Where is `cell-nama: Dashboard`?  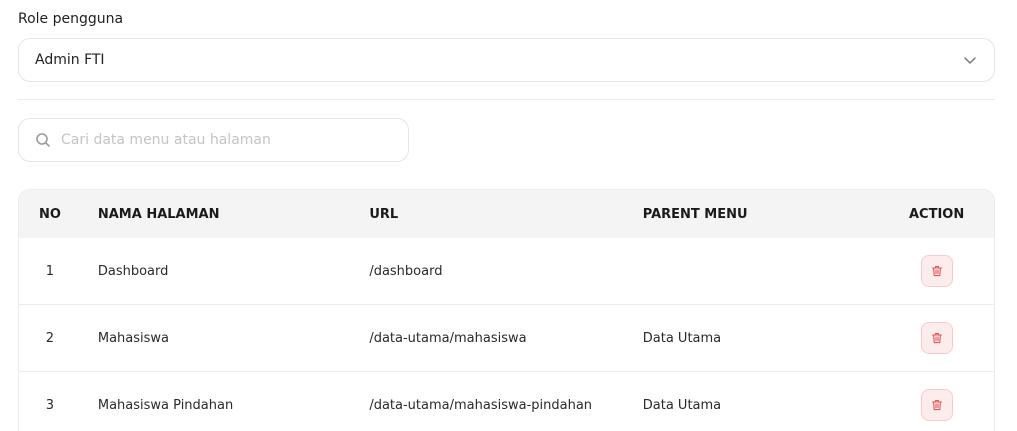 cell-nama: Dashboard is located at coordinates (133, 271).